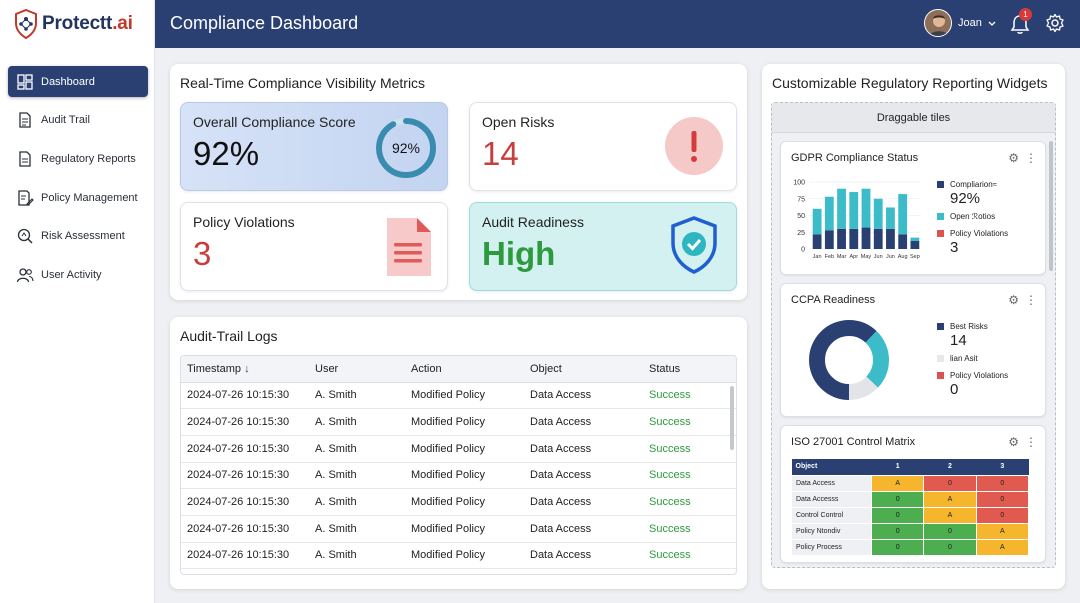 The width and height of the screenshot is (1080, 603). I want to click on iso-title: ISO 27001 Control Matrix, so click(853, 442).